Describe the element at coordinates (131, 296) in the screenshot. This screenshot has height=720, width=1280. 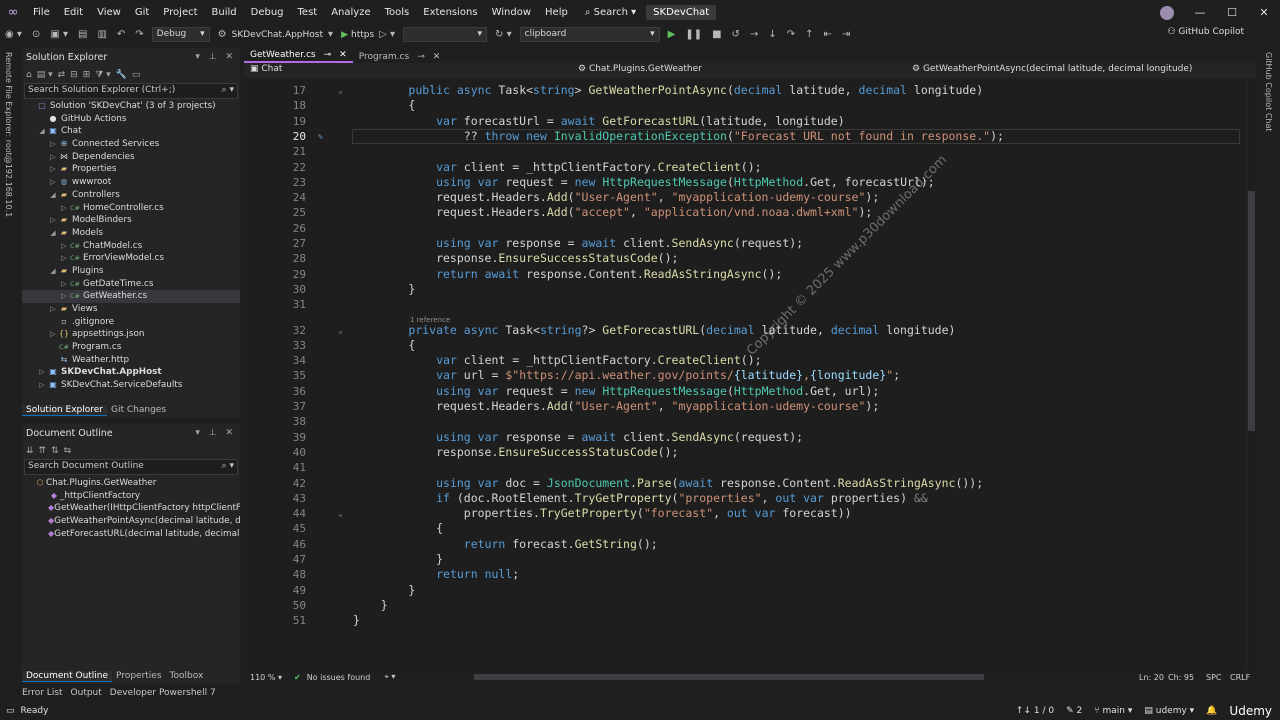
I see `tree-item: ▷ C# GetWeather.cs` at that location.